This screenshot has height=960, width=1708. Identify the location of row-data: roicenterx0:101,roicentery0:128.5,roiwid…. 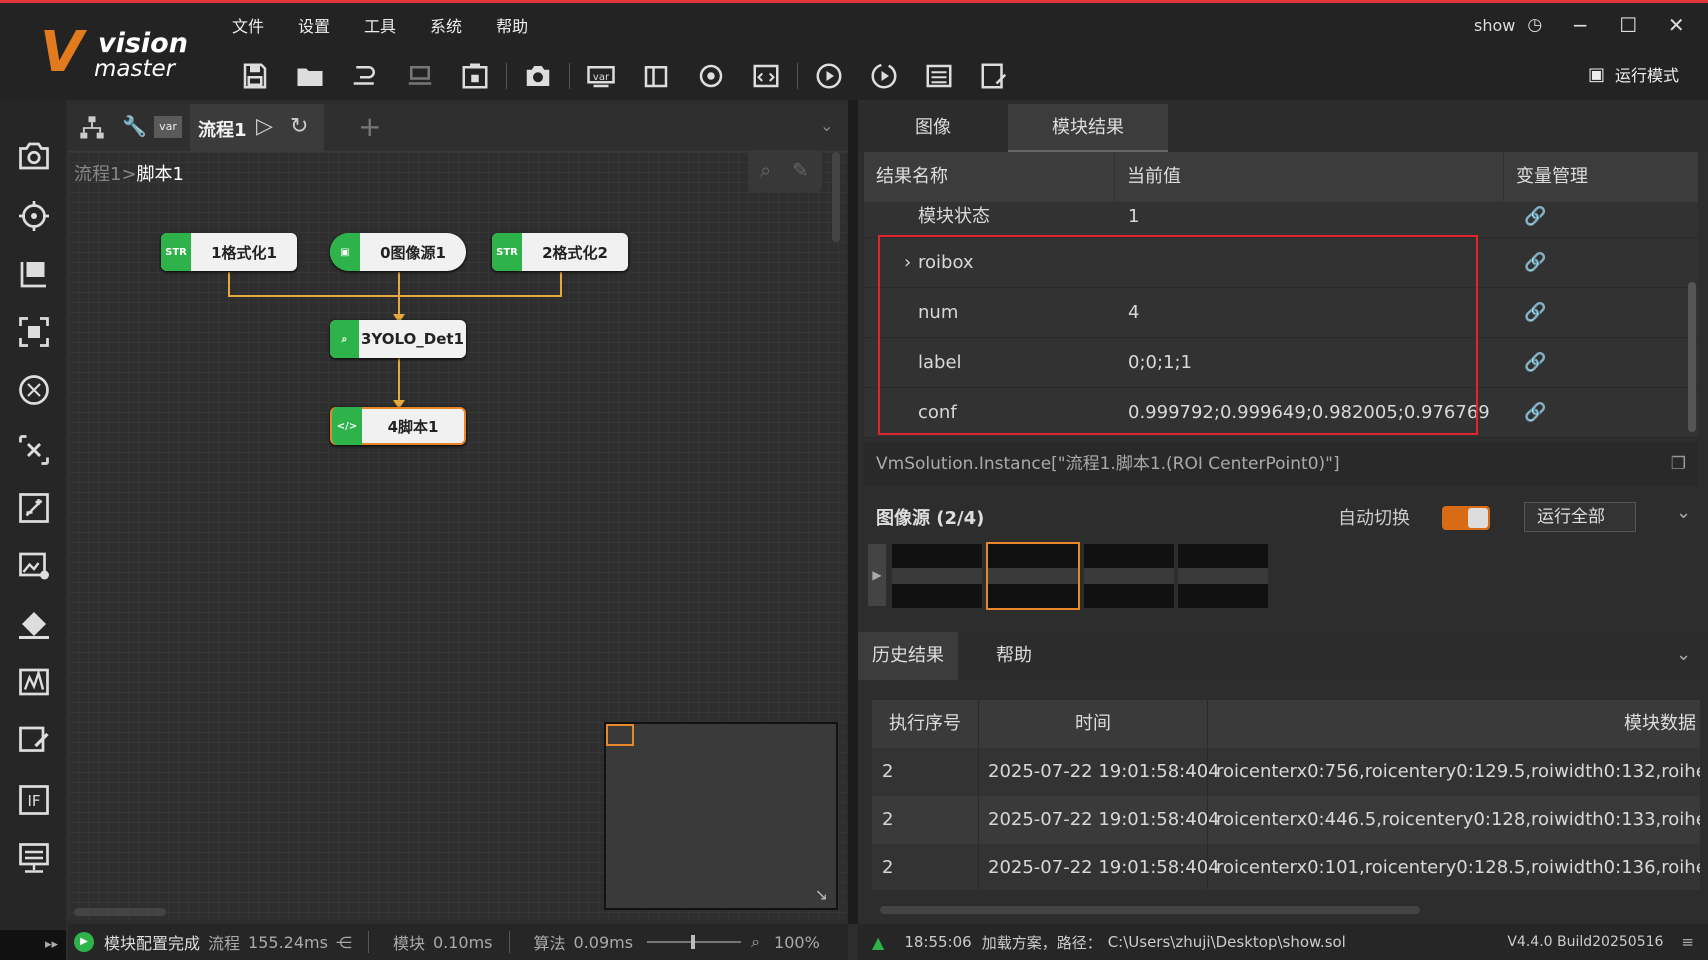
(1458, 867).